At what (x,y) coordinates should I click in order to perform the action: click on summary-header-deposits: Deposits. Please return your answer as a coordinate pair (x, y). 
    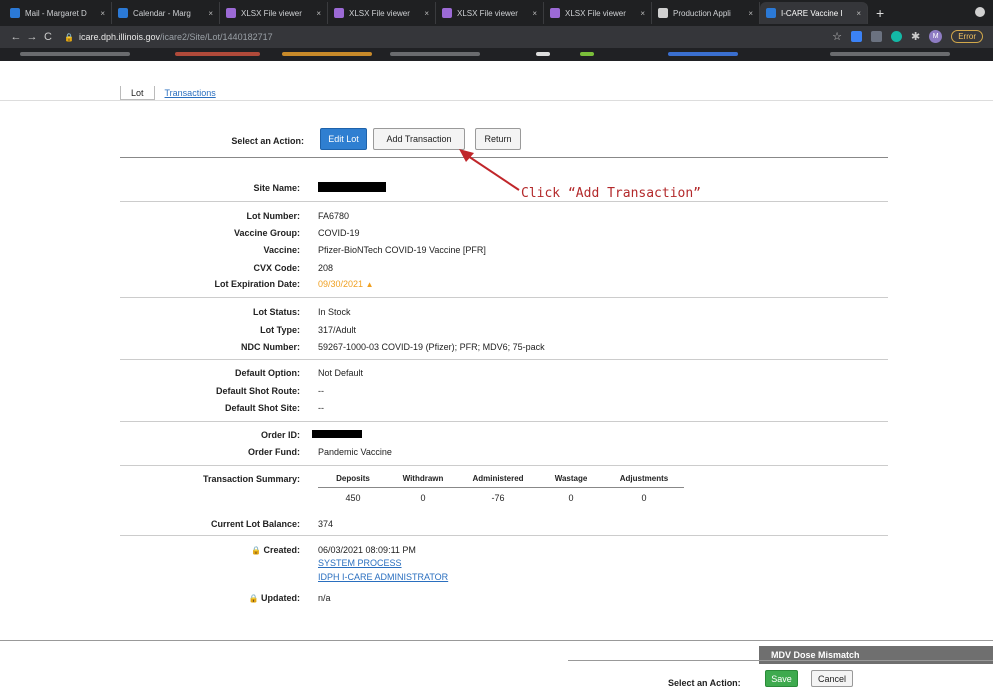
    Looking at the image, I should click on (353, 478).